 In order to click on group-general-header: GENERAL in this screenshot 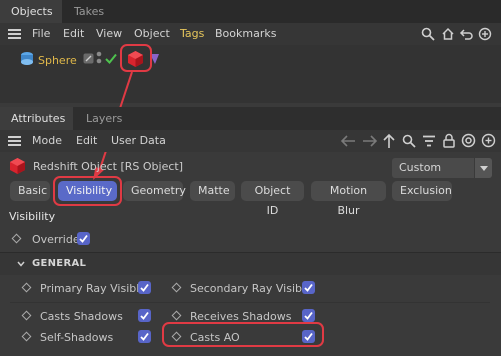, I will do `click(250, 264)`.